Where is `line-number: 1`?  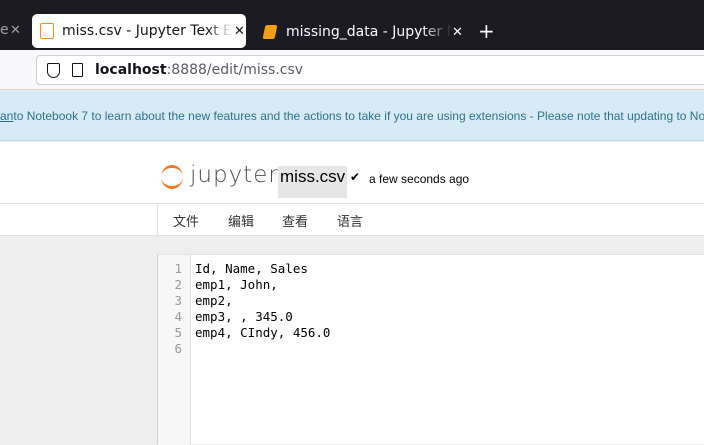 line-number: 1 is located at coordinates (178, 268).